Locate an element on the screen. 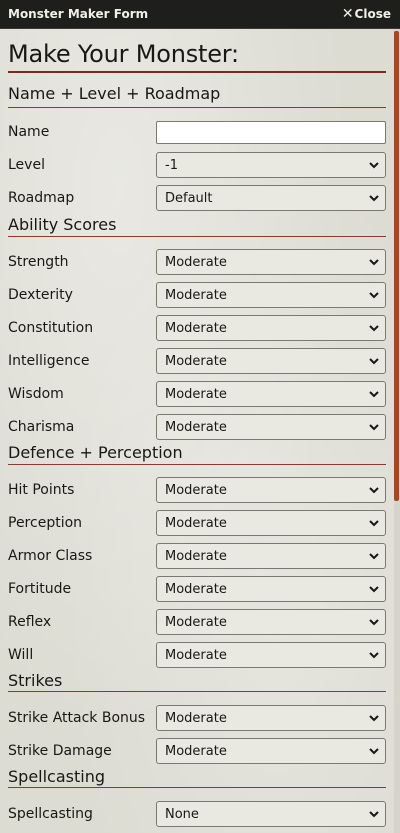 Image resolution: width=400 pixels, height=833 pixels. strike-damage-select: Moderate is located at coordinates (271, 751).